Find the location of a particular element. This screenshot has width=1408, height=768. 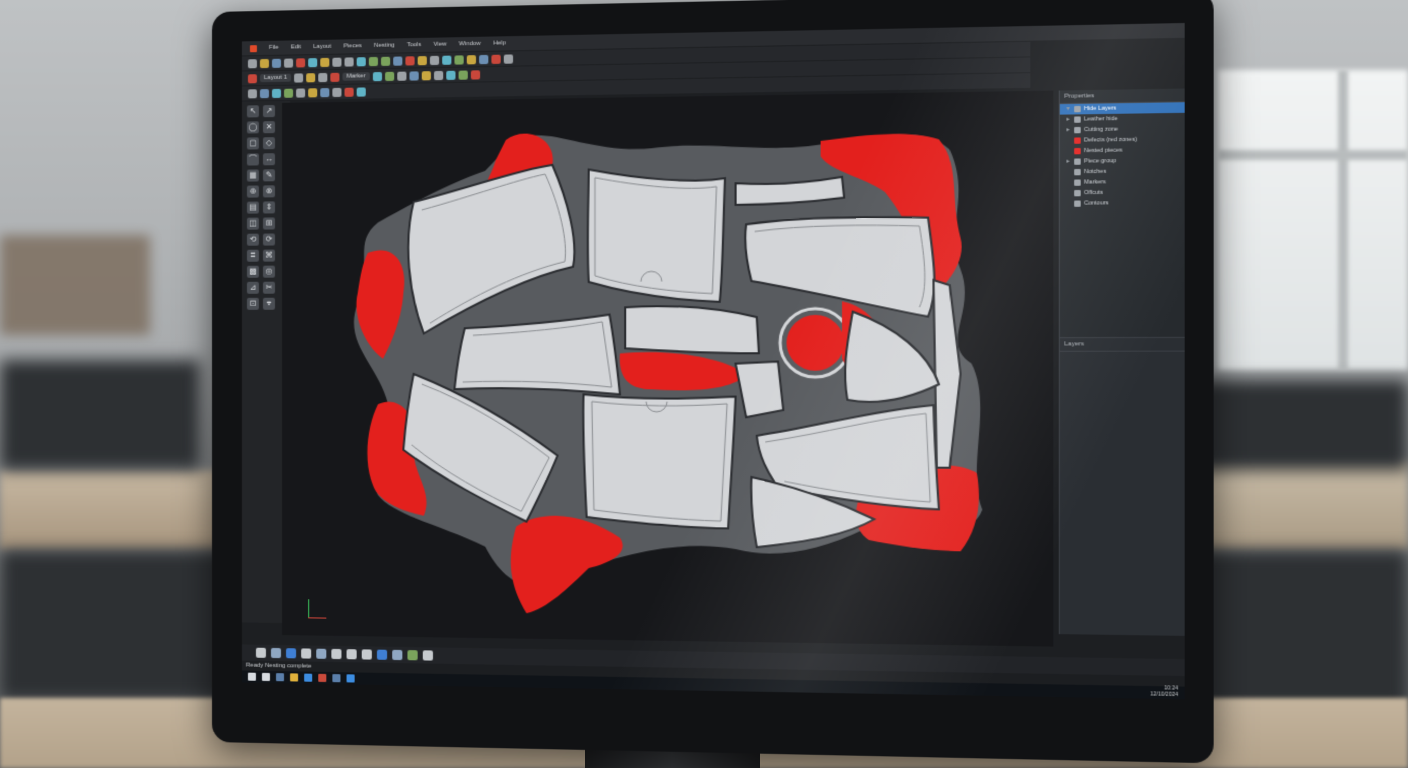

flip-icon is located at coordinates (422, 60).